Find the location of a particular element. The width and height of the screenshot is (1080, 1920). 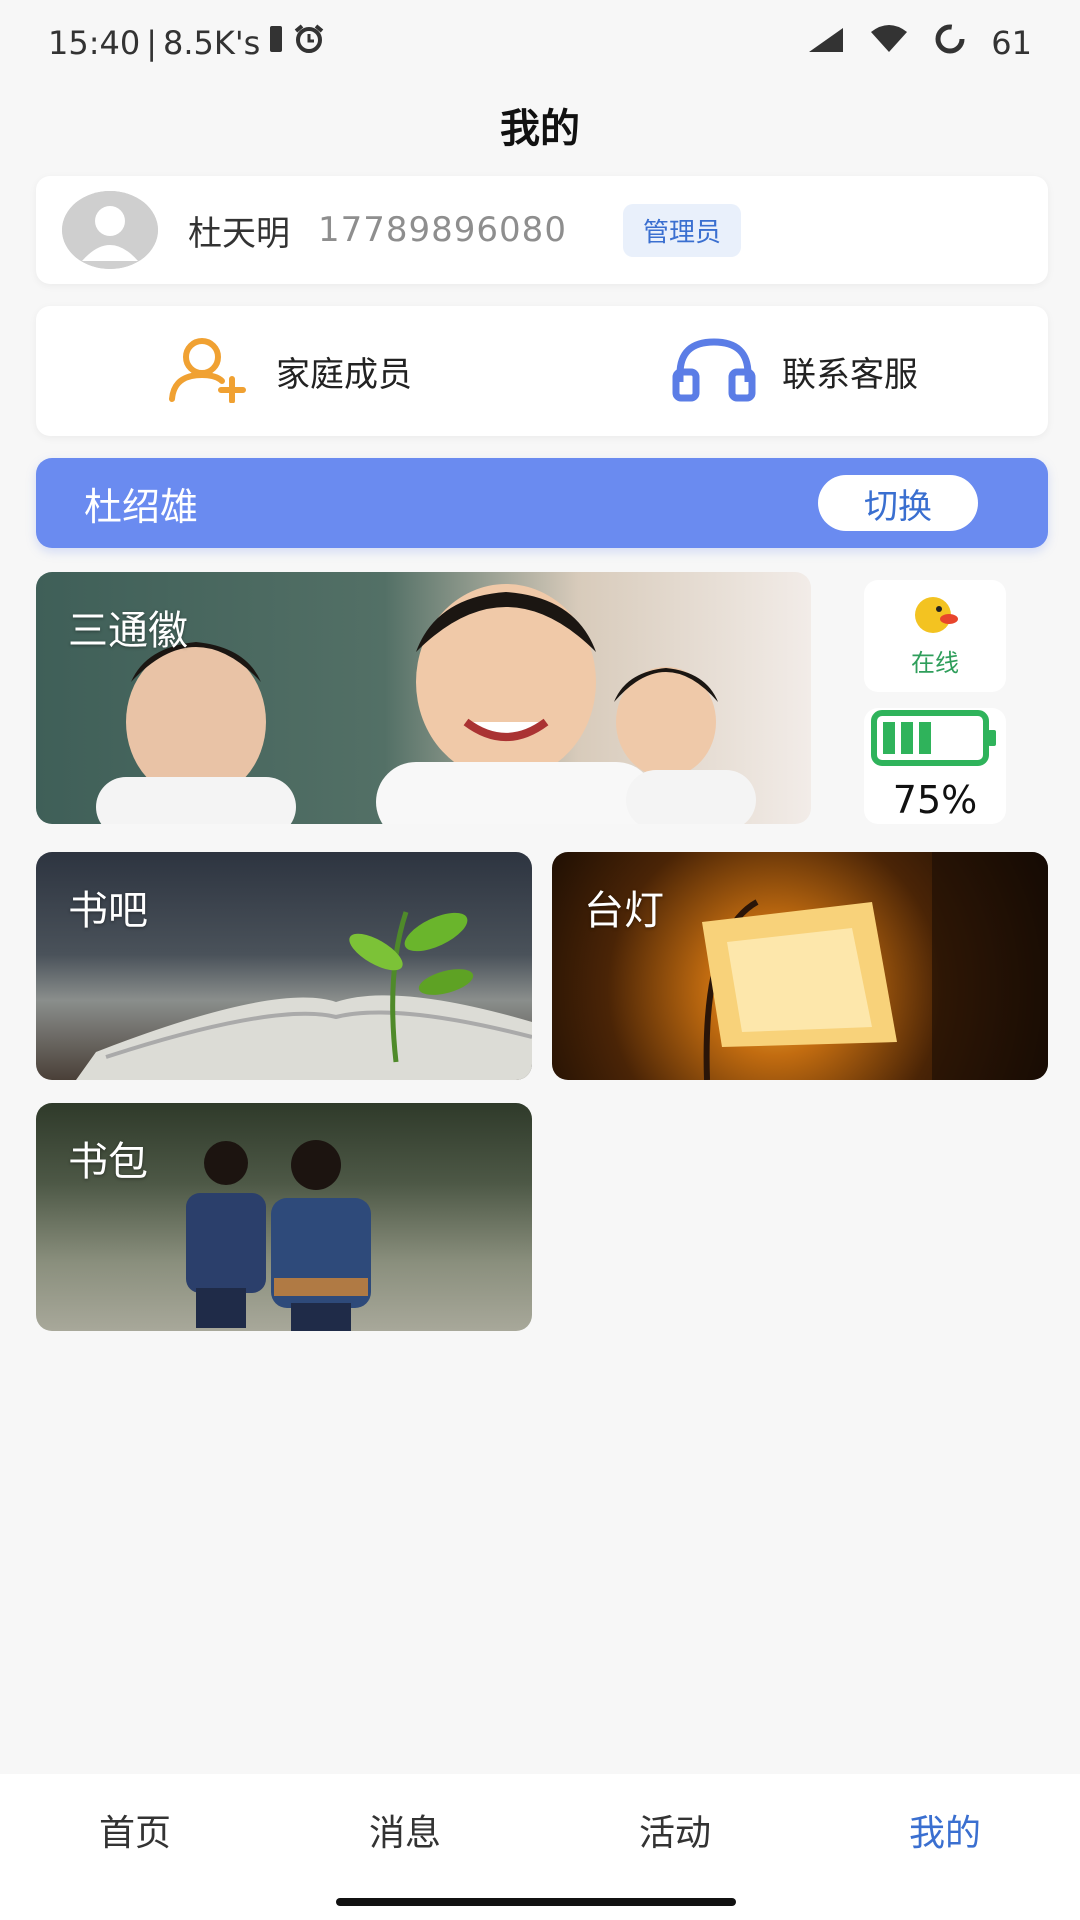

online-status-widget: 在线 is located at coordinates (935, 636).